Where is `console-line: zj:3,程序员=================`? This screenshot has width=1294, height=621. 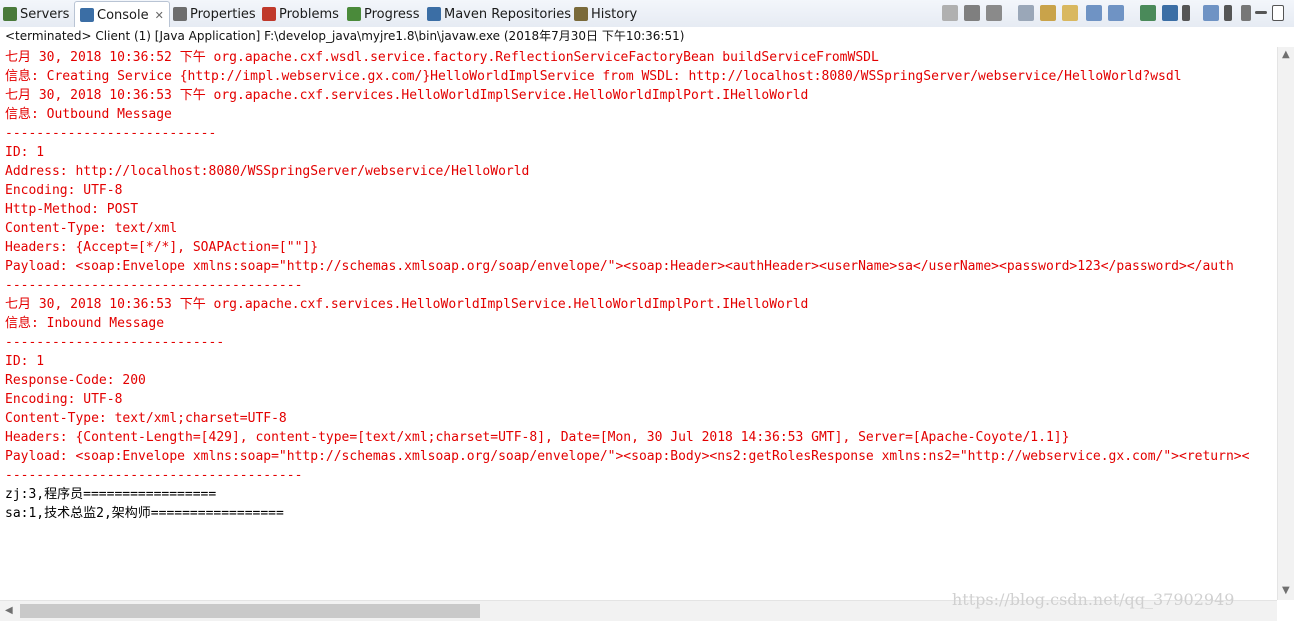
console-line: zj:3,程序员================= is located at coordinates (111, 494).